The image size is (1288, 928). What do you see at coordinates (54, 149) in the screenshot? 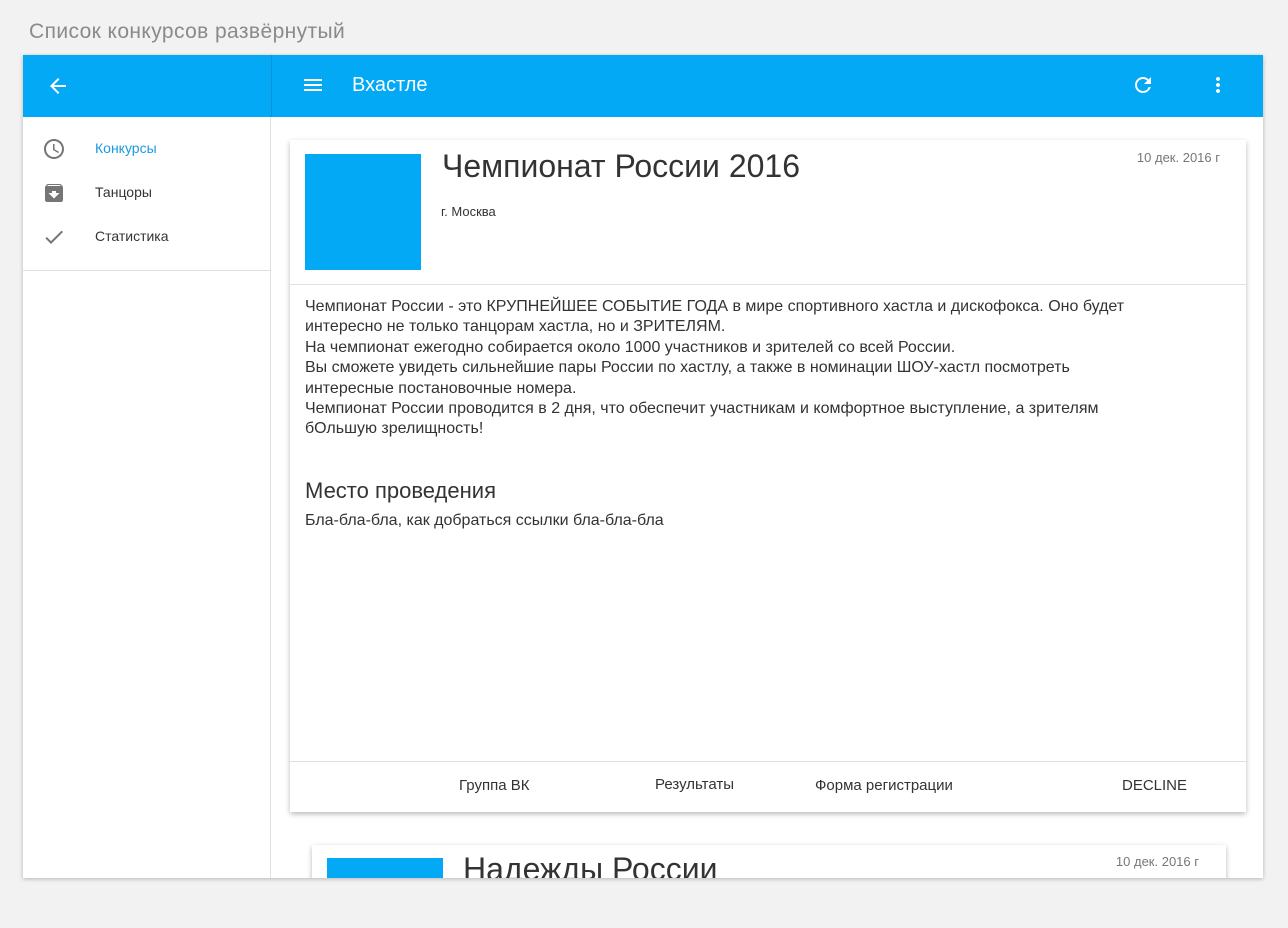
I see `clock-icon` at bounding box center [54, 149].